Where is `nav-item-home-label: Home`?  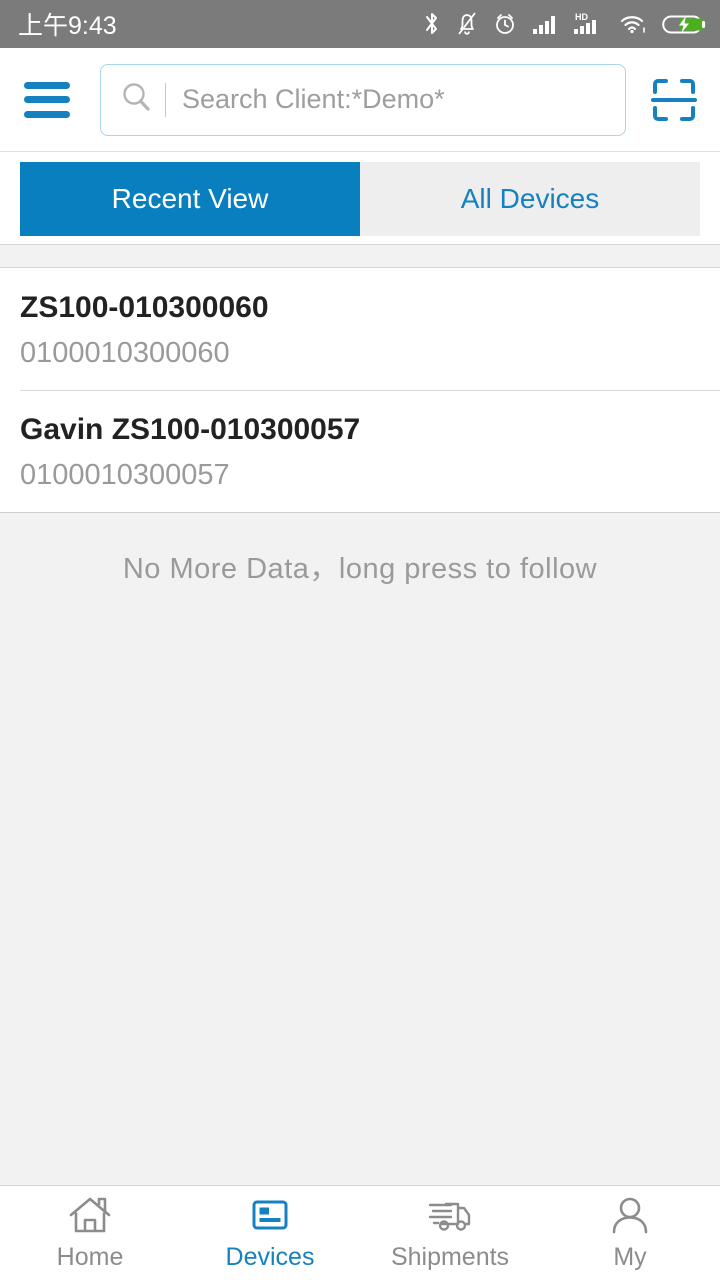 nav-item-home-label: Home is located at coordinates (90, 1257).